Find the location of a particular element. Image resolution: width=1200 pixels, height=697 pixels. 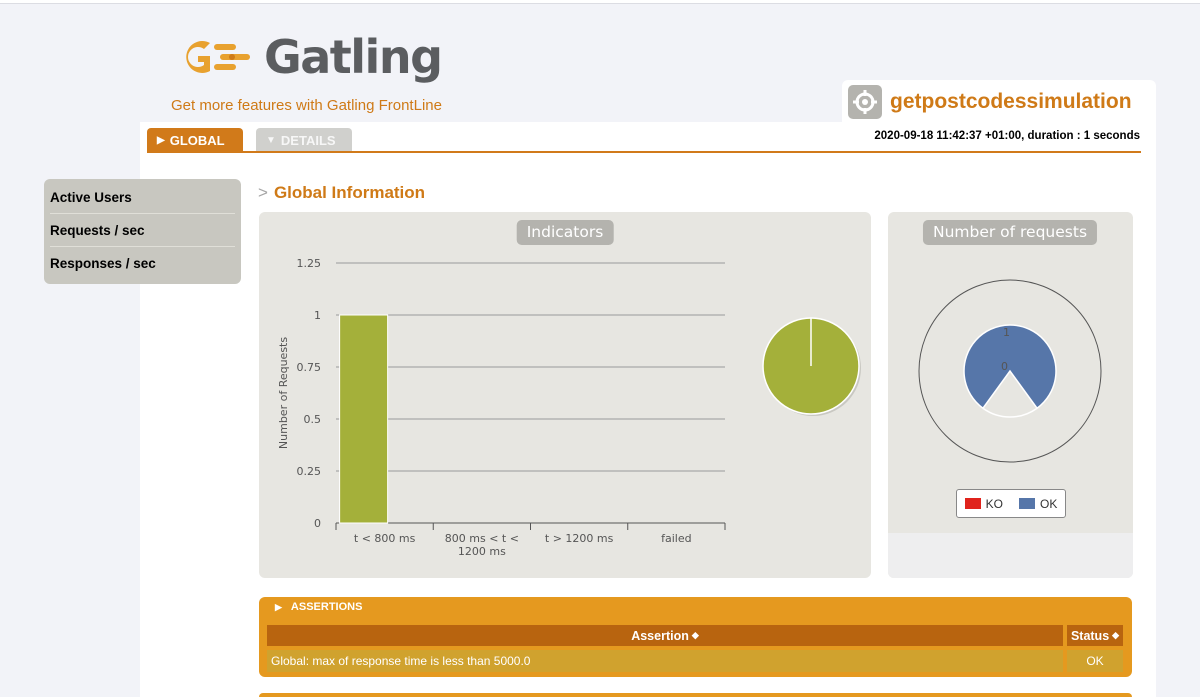

tab-details-label: DETAILS is located at coordinates (308, 140).